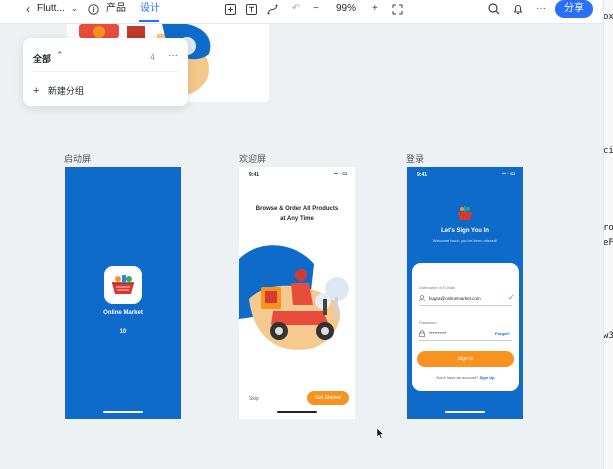 The height and width of the screenshot is (469, 613). Describe the element at coordinates (93, 89) in the screenshot. I see `new-group-button: + 新建分组` at that location.